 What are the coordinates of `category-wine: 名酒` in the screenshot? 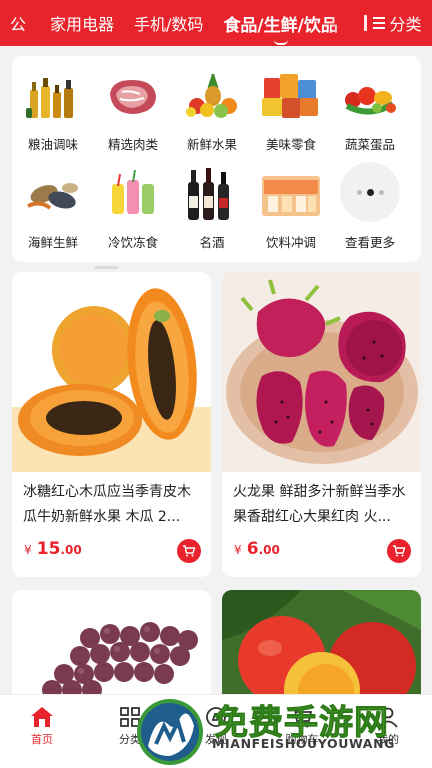 It's located at (212, 208).